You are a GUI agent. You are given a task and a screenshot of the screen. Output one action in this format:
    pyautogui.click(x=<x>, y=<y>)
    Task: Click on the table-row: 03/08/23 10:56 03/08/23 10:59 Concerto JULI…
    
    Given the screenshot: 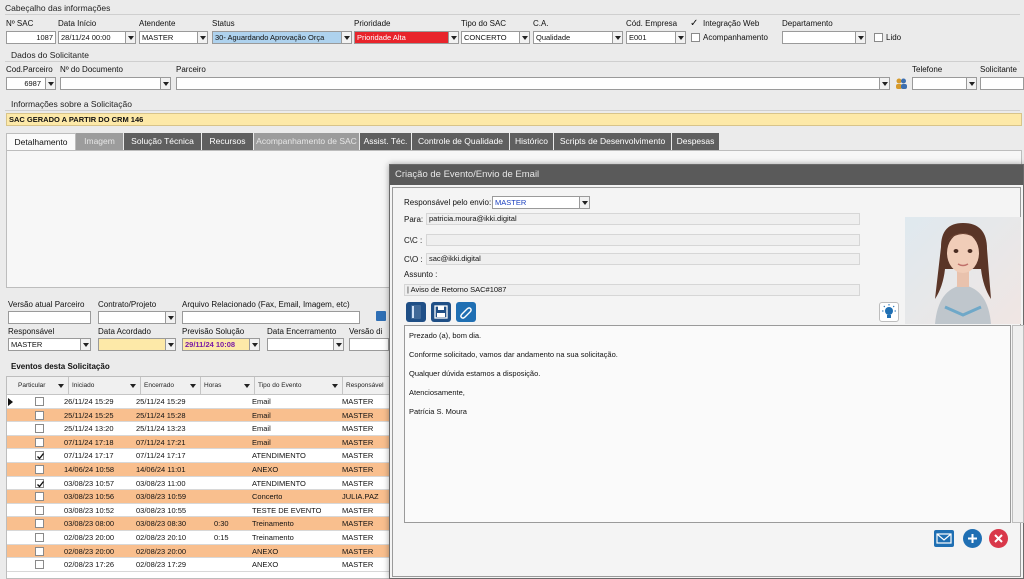 What is the action you would take?
    pyautogui.click(x=199, y=497)
    